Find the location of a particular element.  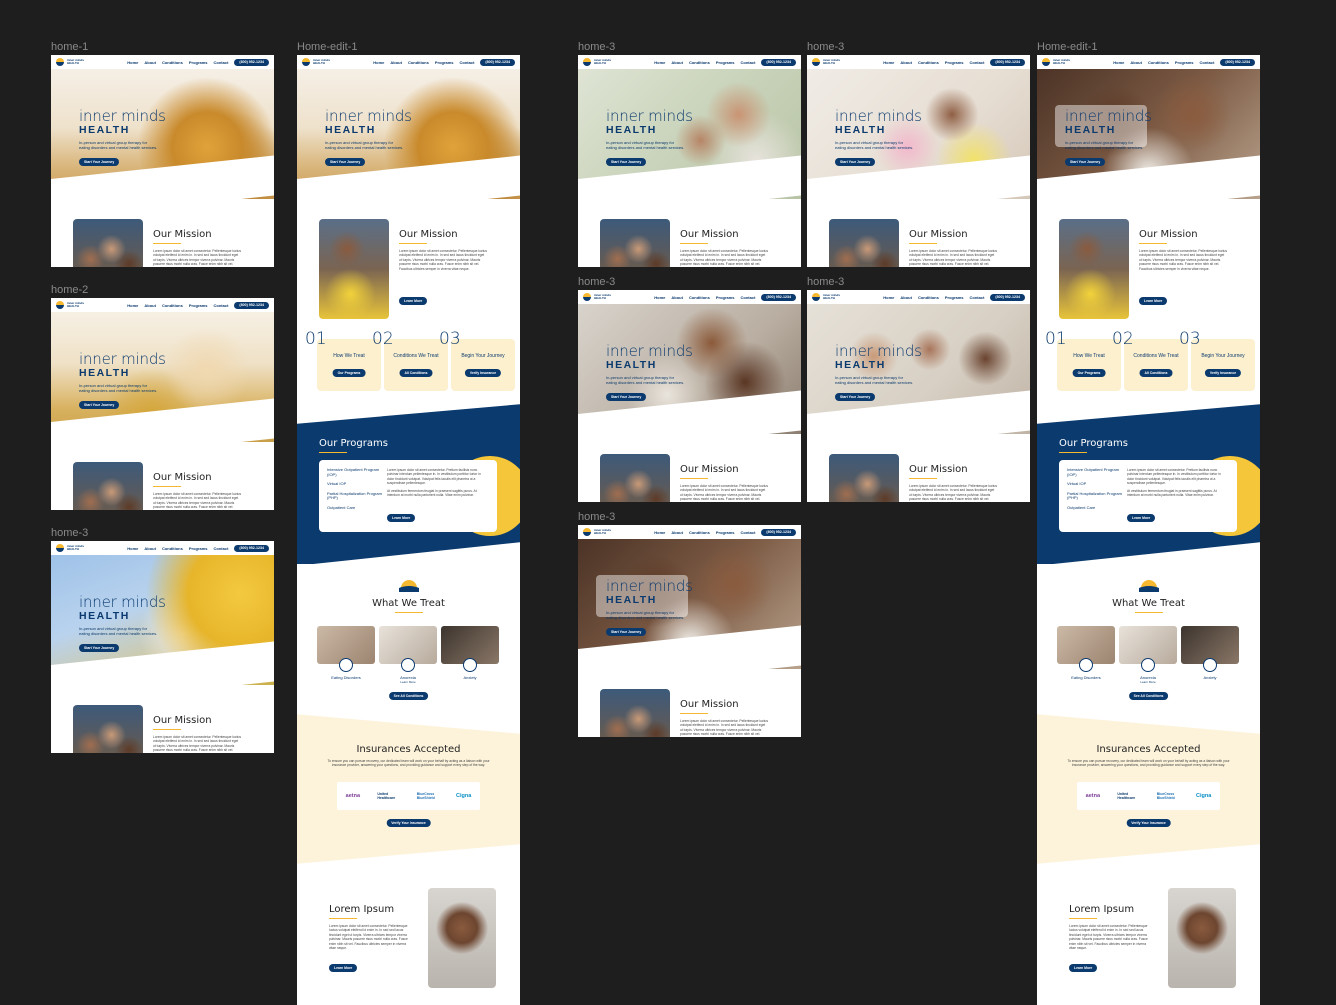

program-item: Partial Hospitalization Program (PHP) is located at coordinates (354, 496).